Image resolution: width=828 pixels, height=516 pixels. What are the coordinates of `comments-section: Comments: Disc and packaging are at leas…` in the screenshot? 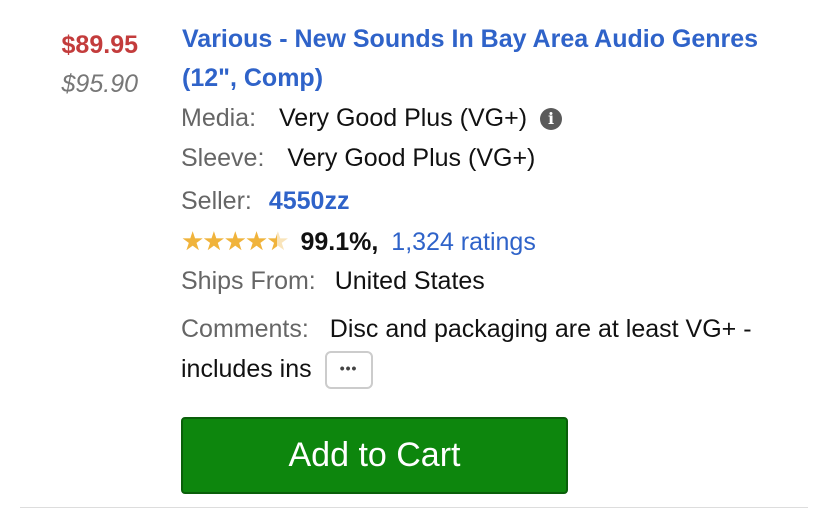 It's located at (491, 349).